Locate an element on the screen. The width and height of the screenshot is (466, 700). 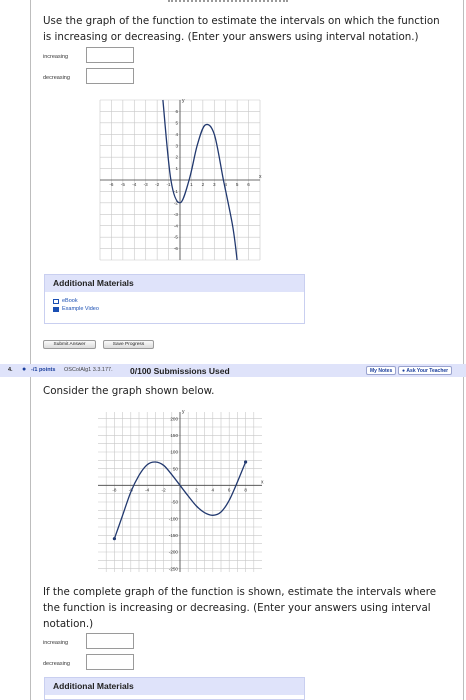
y-tick-label: -5 is located at coordinates (176, 237).